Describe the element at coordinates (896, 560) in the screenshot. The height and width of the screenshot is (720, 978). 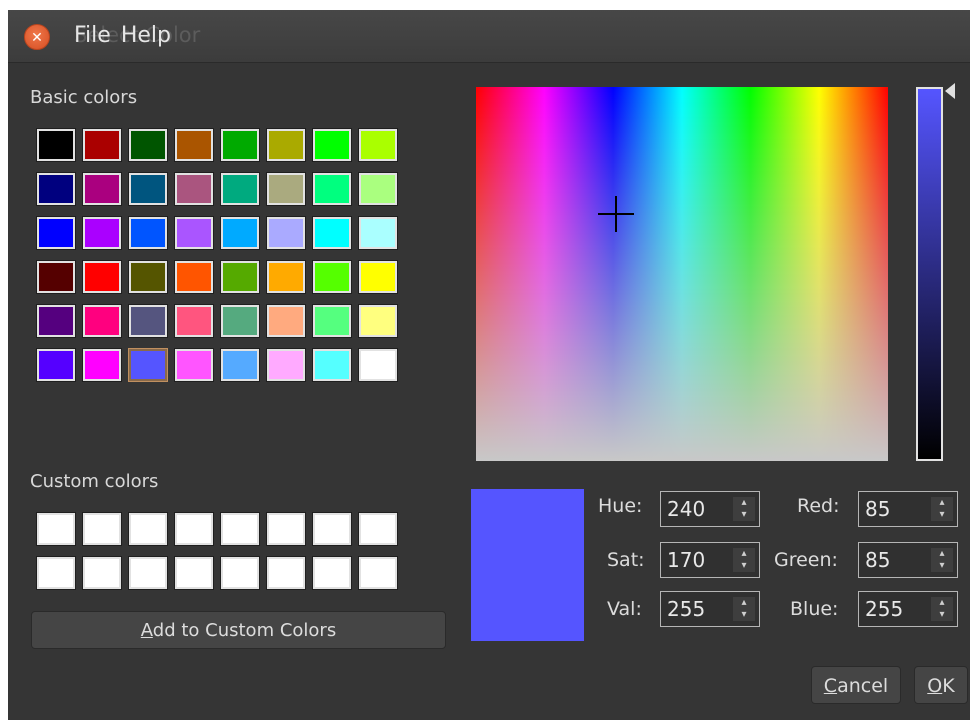
I see `green-input` at that location.